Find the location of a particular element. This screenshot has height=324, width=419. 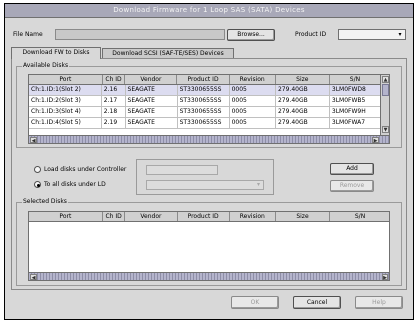

product-id-label: Product ID is located at coordinates (311, 34).